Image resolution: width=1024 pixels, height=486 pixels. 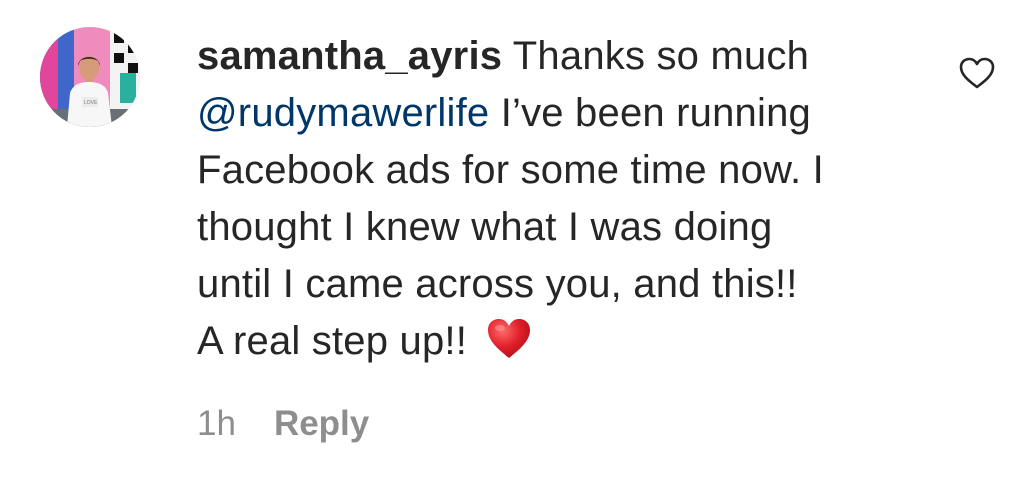 I want to click on like-button, so click(x=977, y=73).